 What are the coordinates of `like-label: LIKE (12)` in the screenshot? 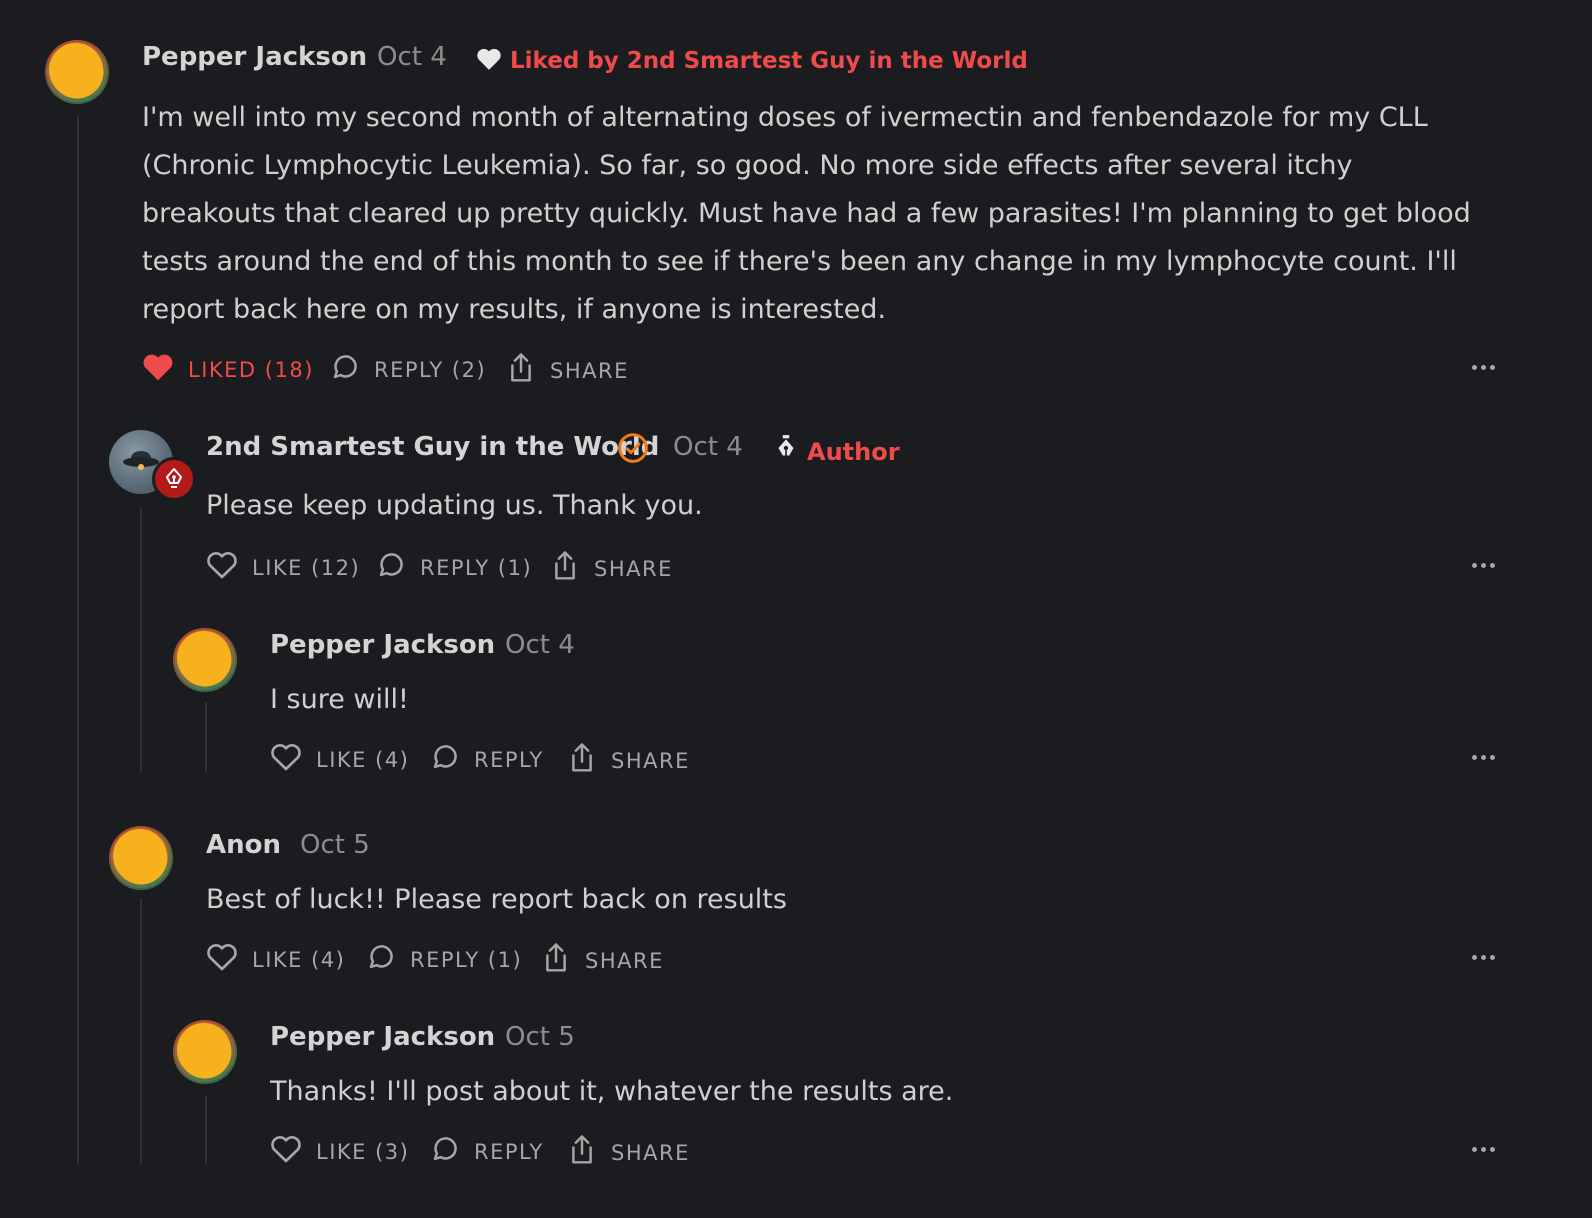 It's located at (306, 567).